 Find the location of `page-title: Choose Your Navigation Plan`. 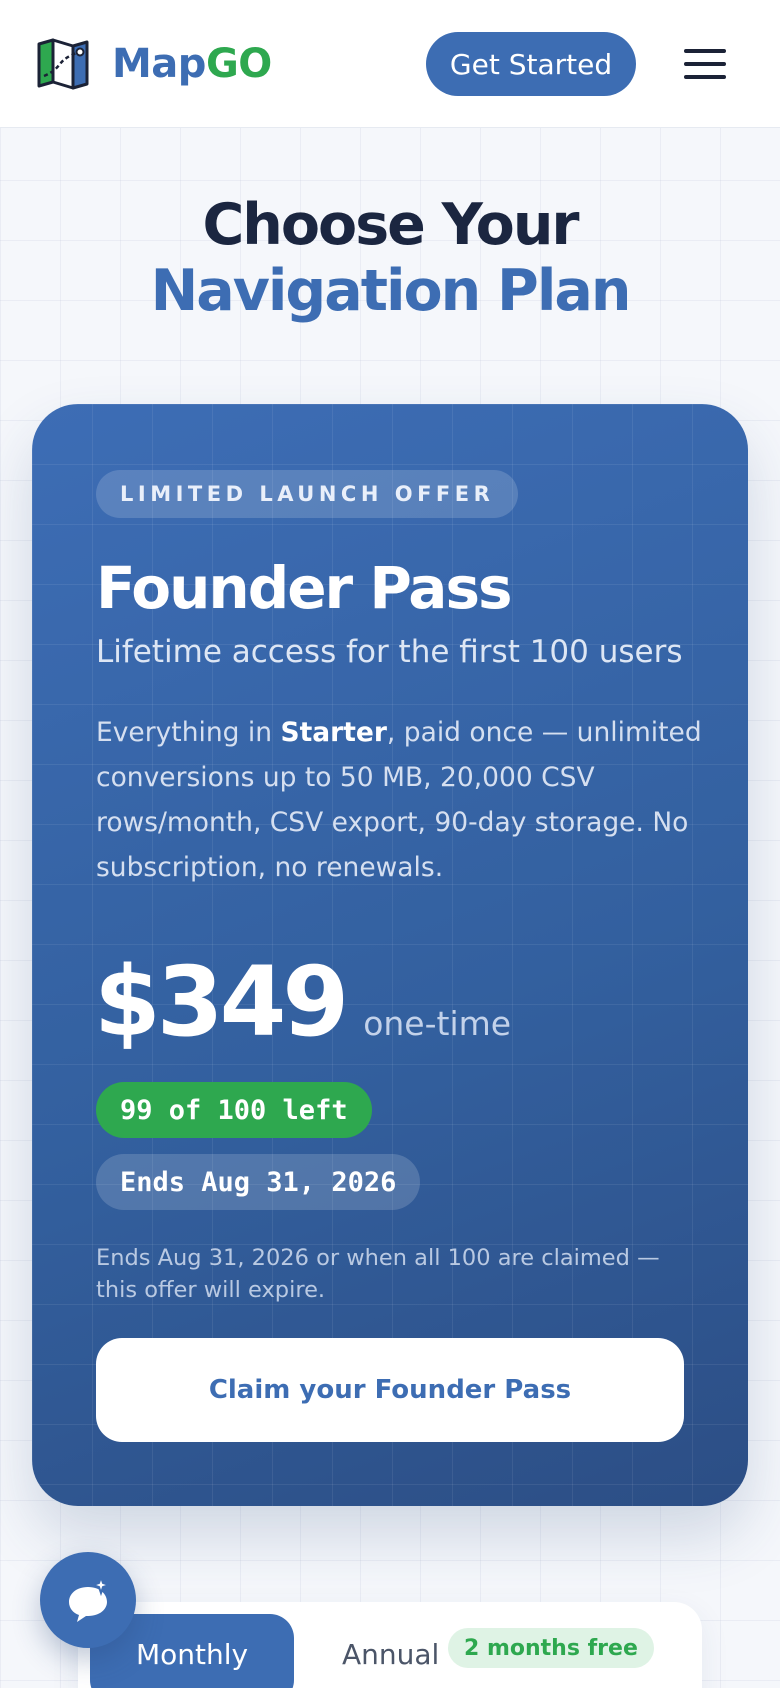

page-title: Choose Your Navigation Plan is located at coordinates (390, 258).